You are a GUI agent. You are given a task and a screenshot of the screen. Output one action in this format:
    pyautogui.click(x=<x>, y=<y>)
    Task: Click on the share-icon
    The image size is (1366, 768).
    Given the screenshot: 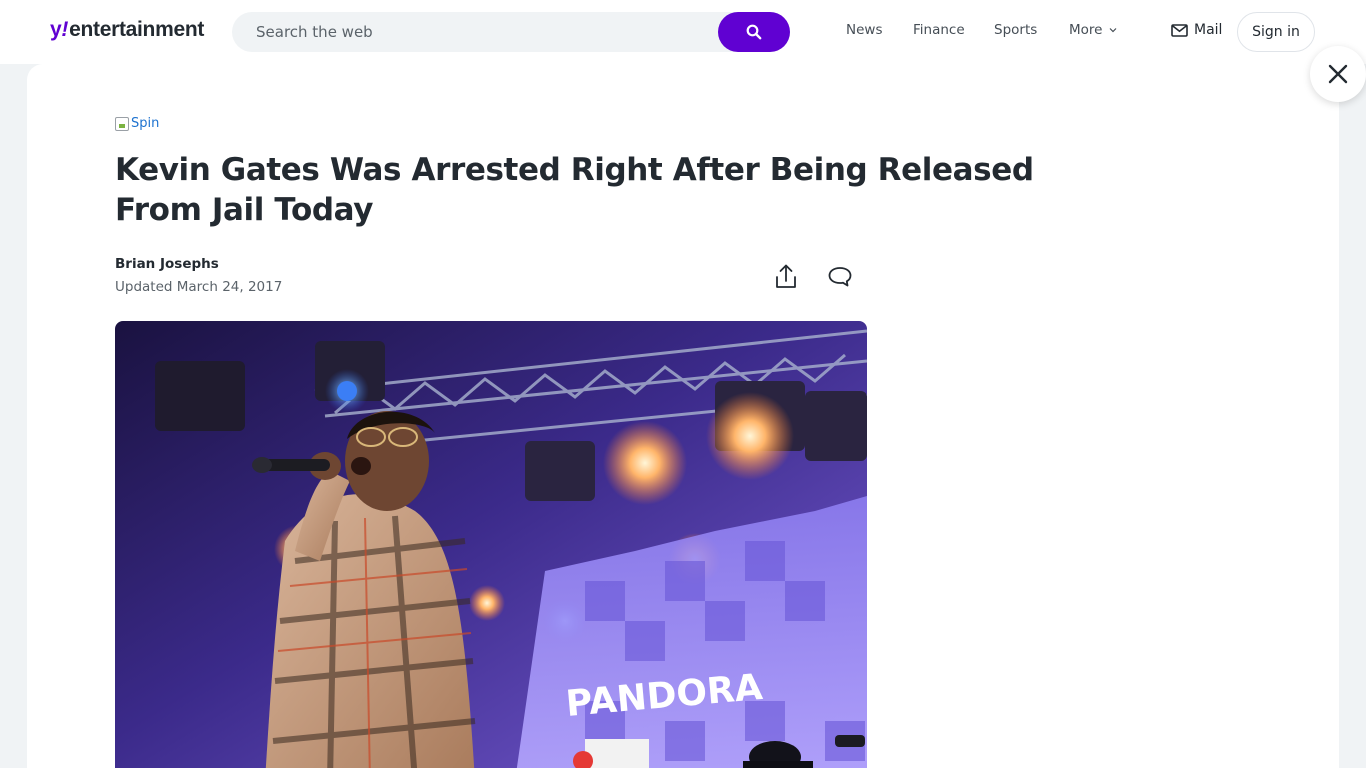 What is the action you would take?
    pyautogui.click(x=786, y=276)
    